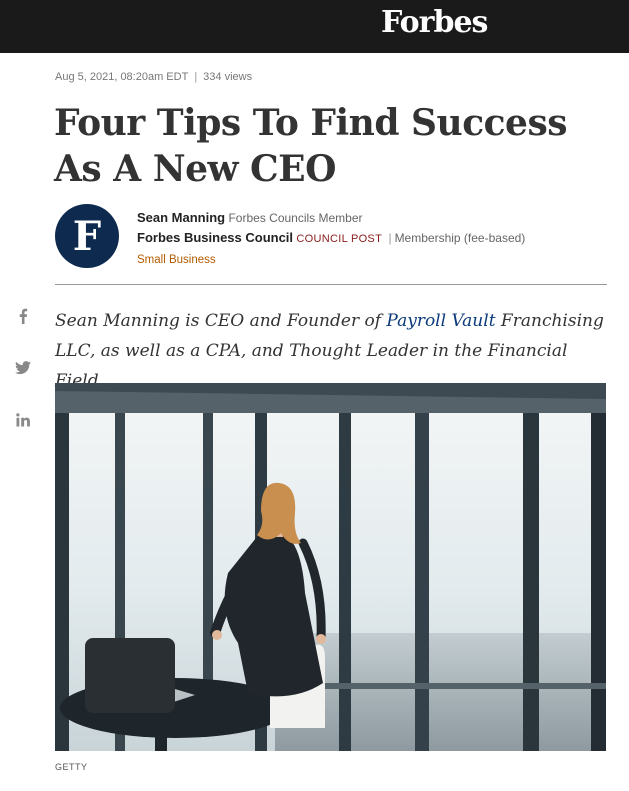 This screenshot has height=791, width=629. Describe the element at coordinates (23, 316) in the screenshot. I see `facebook-icon` at that location.